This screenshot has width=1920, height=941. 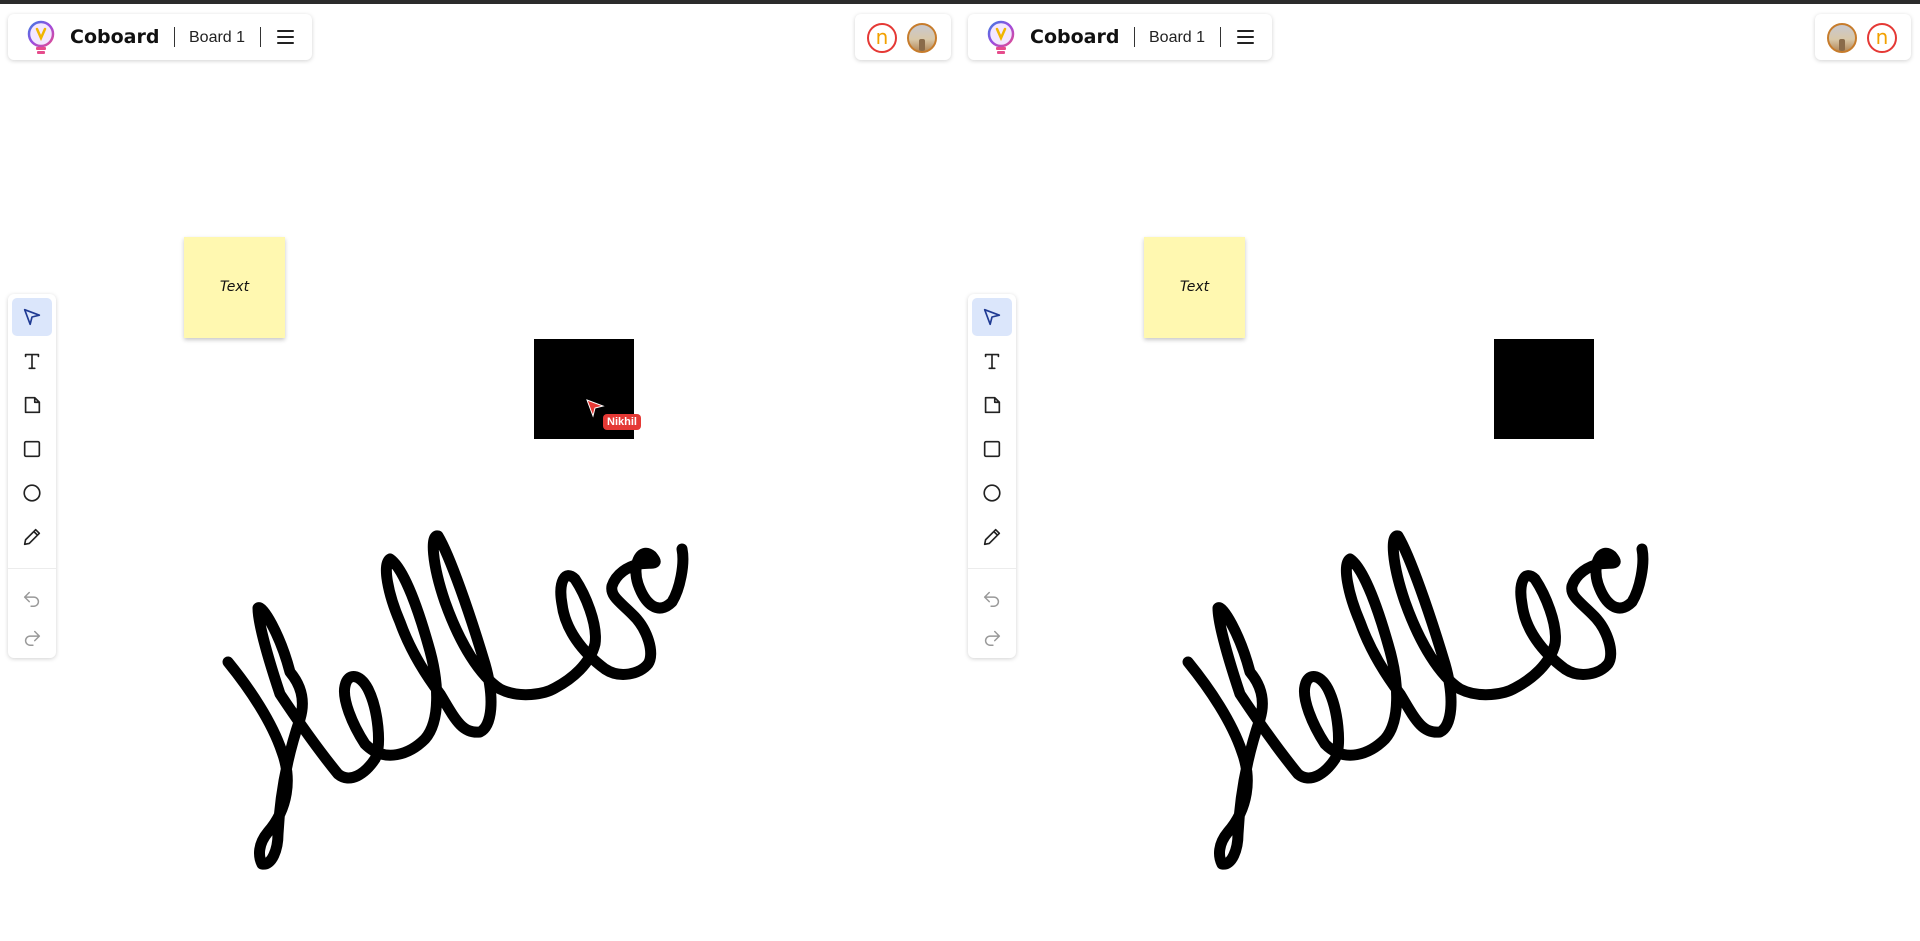 I want to click on remote-cursor-icon, so click(x=595, y=408).